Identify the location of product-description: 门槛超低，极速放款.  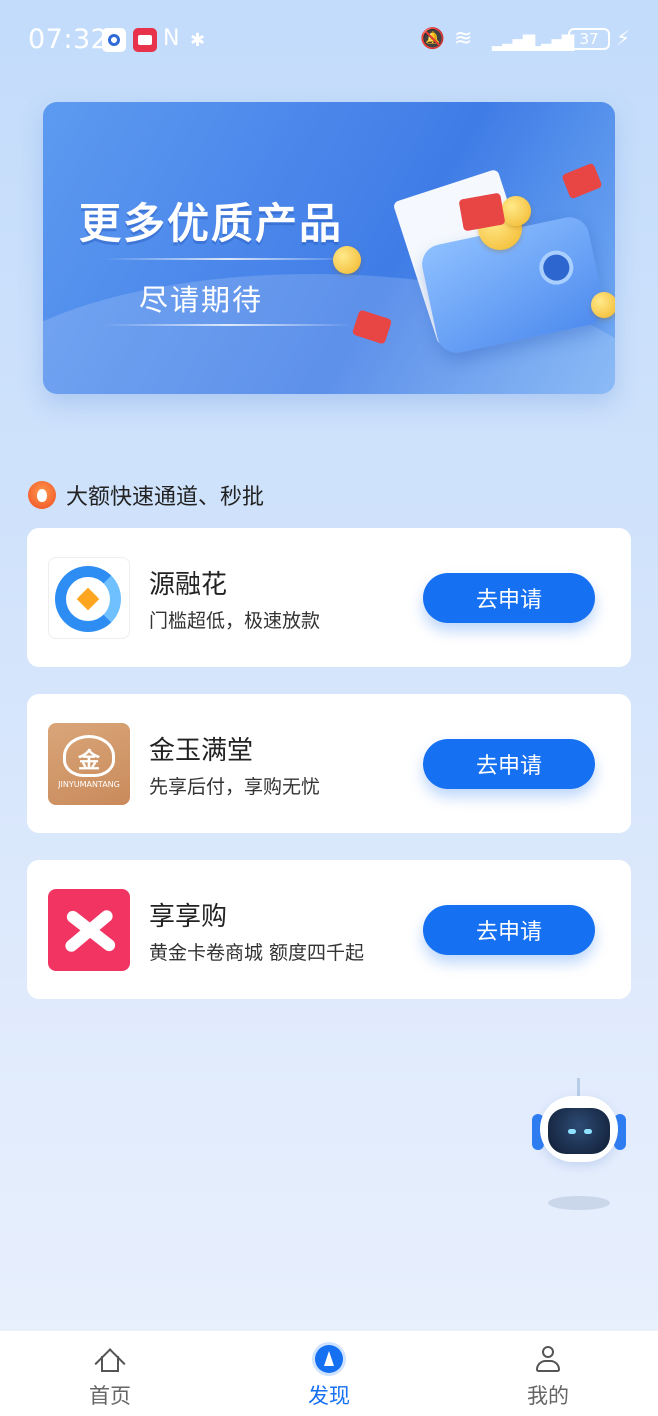
(235, 621).